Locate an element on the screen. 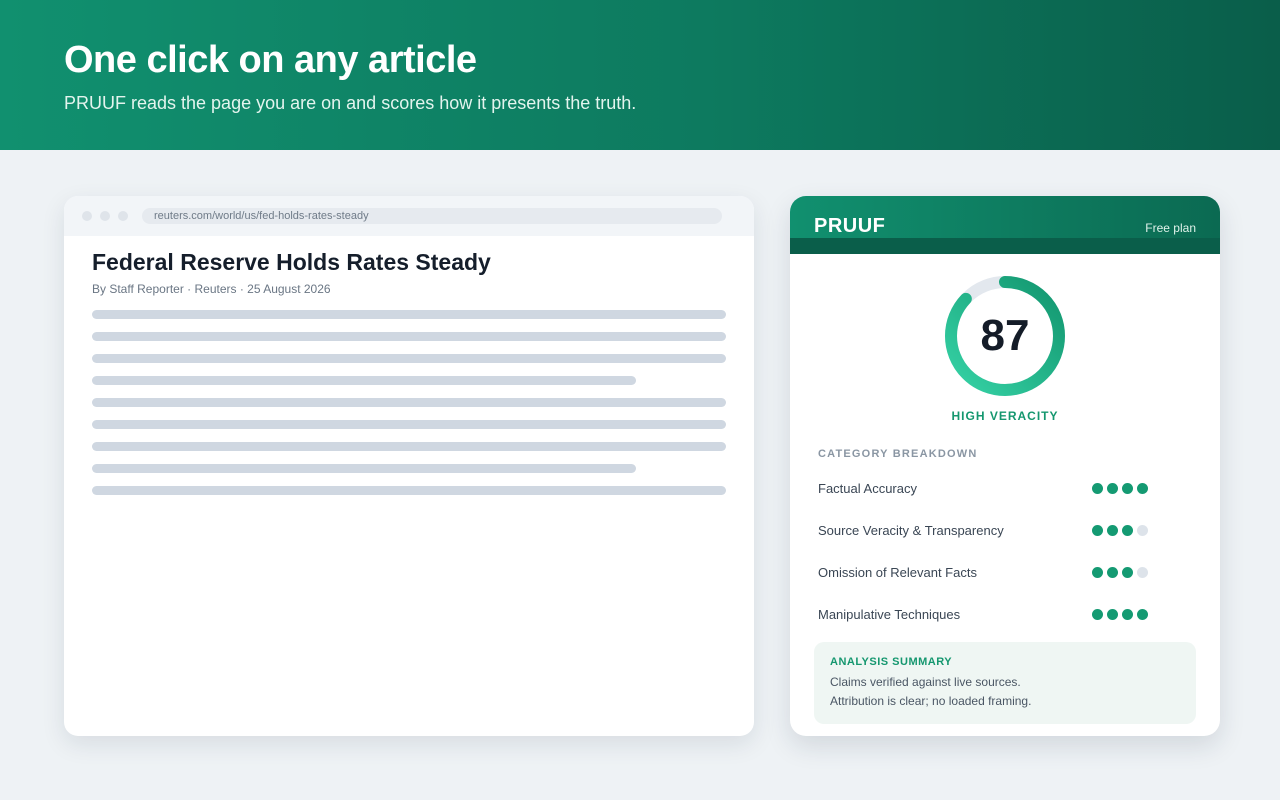  category-row-manipulative-techniques: Manipulative Techniques is located at coordinates (983, 614).